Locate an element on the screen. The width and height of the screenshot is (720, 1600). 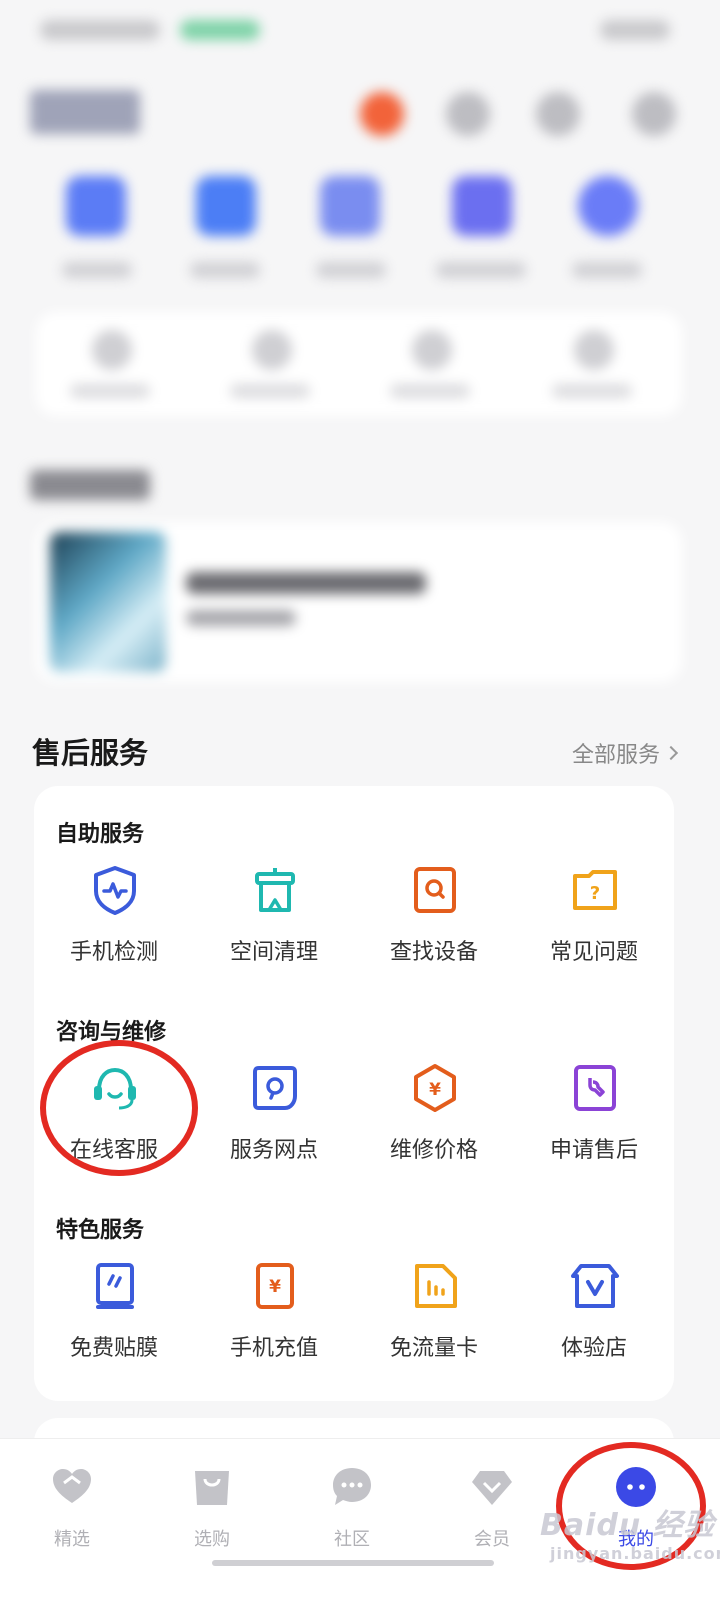
service-item-phone-recharge: ¥ 手机充值 is located at coordinates (274, 1315).